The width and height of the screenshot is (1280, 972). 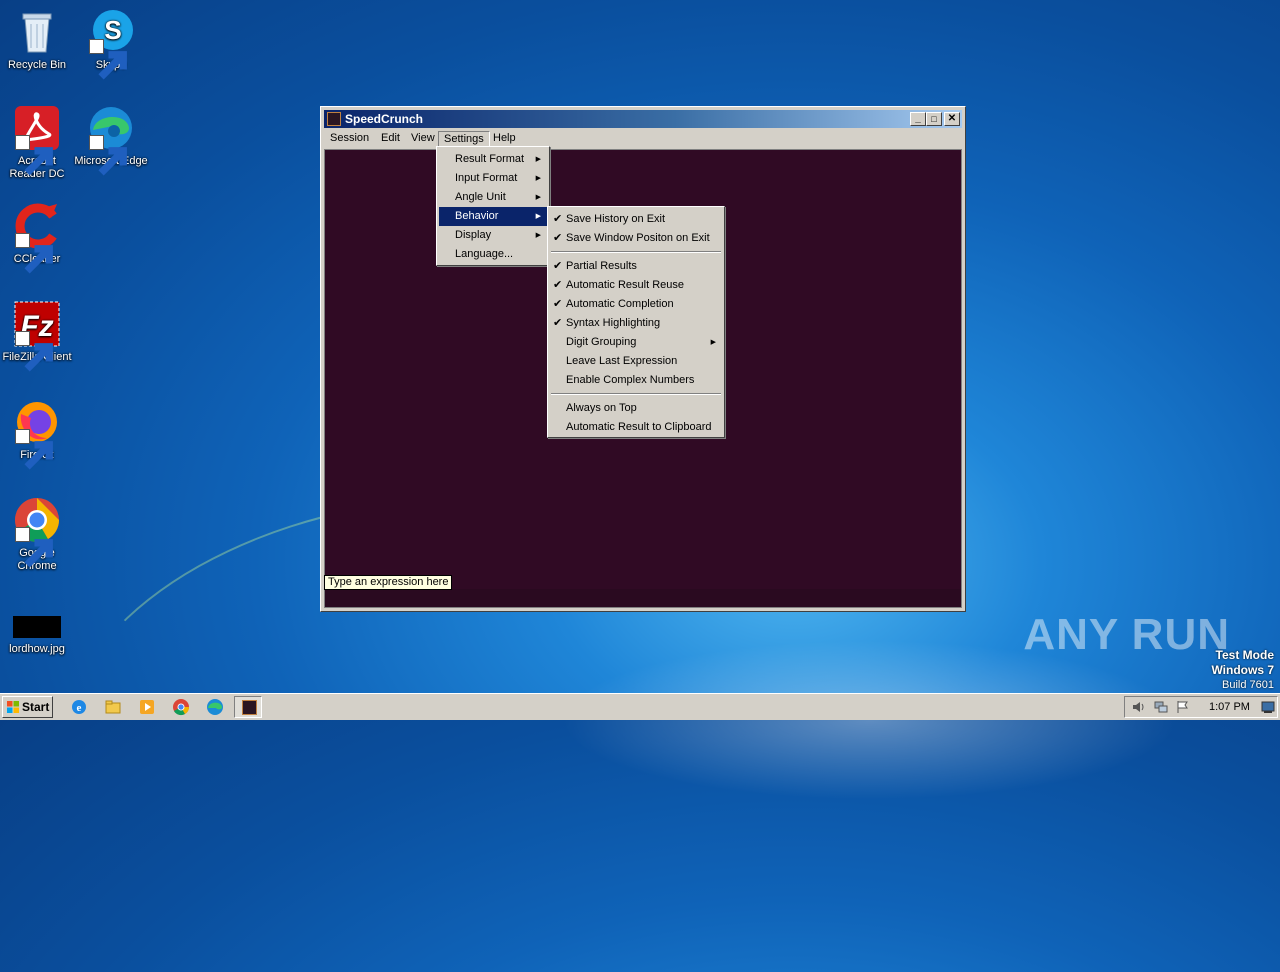 What do you see at coordinates (1126, 634) in the screenshot?
I see `anyrun-watermark: ANY RUN` at bounding box center [1126, 634].